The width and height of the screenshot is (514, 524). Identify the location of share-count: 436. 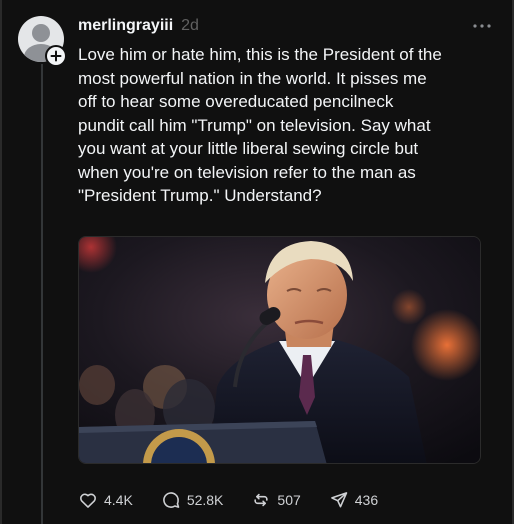
(366, 500).